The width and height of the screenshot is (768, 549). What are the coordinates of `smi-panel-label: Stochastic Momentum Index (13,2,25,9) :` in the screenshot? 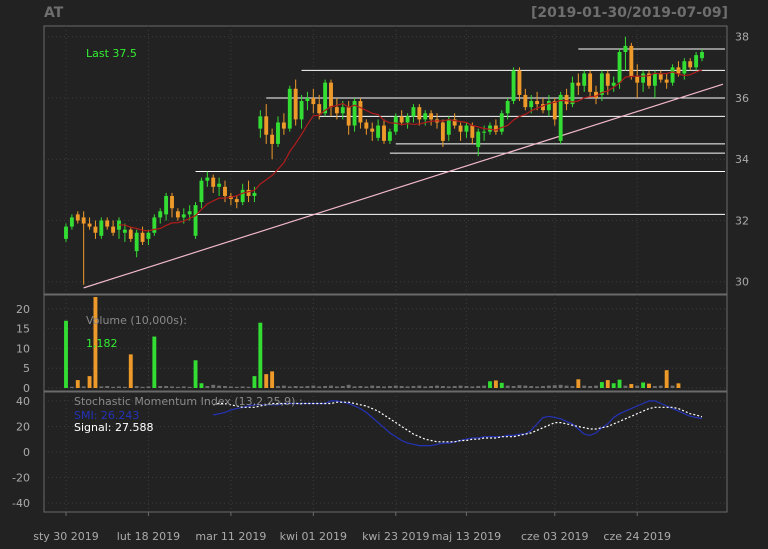 It's located at (188, 401).